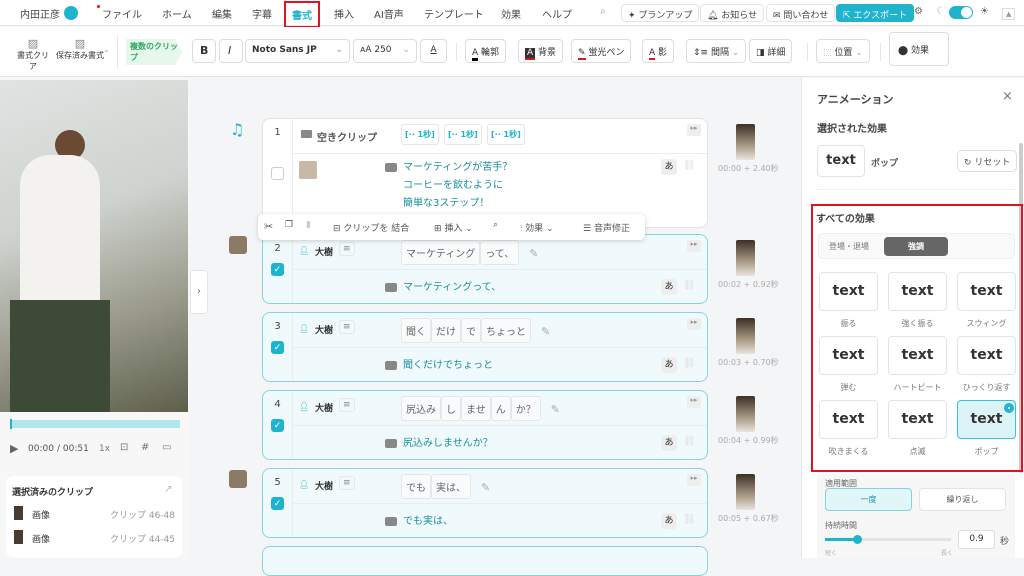  Describe the element at coordinates (453, 227) in the screenshot. I see `insert-button: ⊞ 挿入 ⌄` at that location.